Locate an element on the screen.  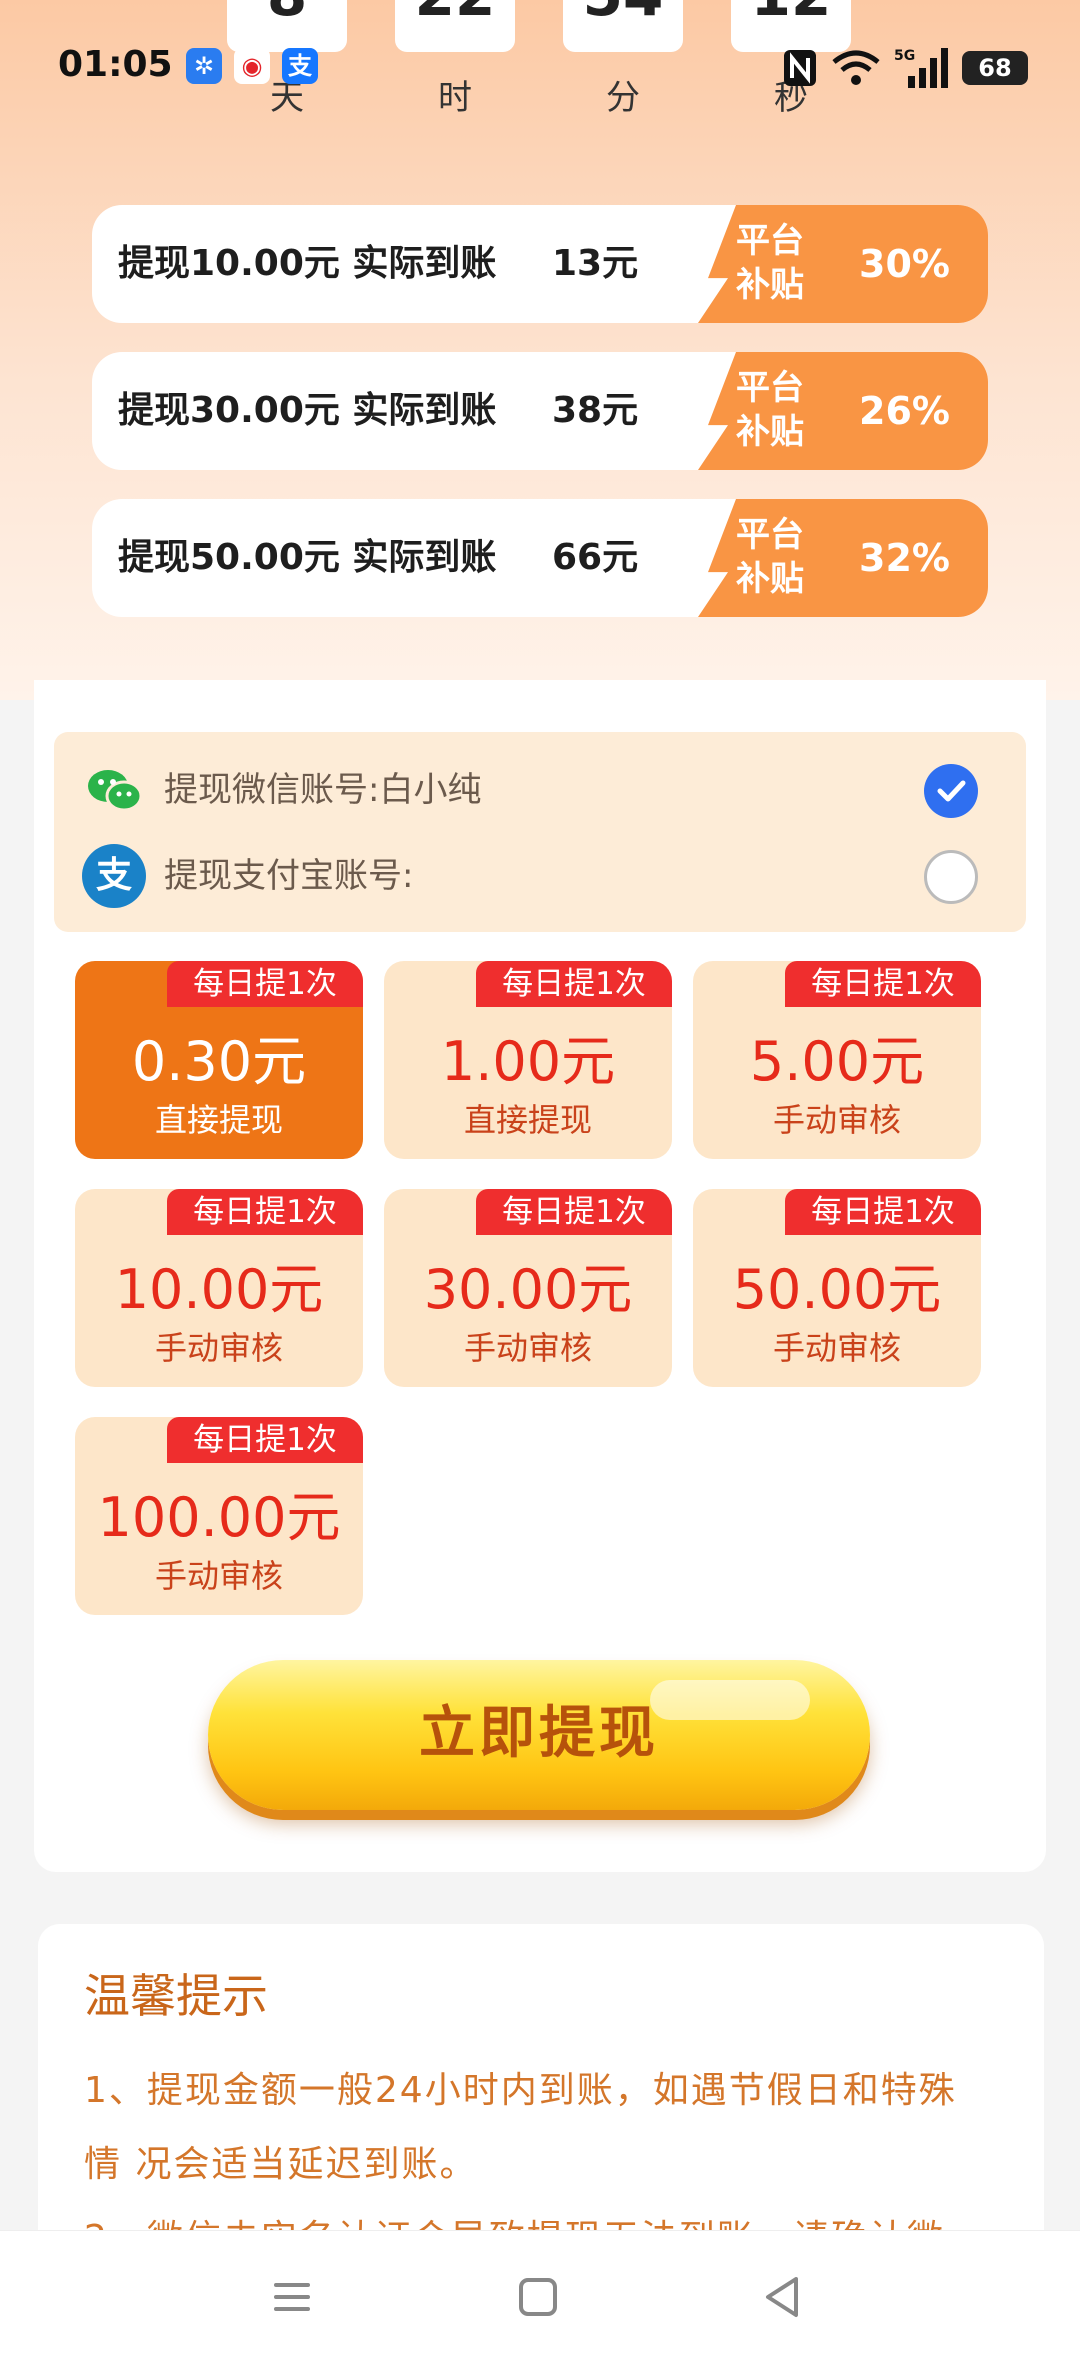
amount-option: 每日提1次 1.00元 直接提现 is located at coordinates (528, 1060).